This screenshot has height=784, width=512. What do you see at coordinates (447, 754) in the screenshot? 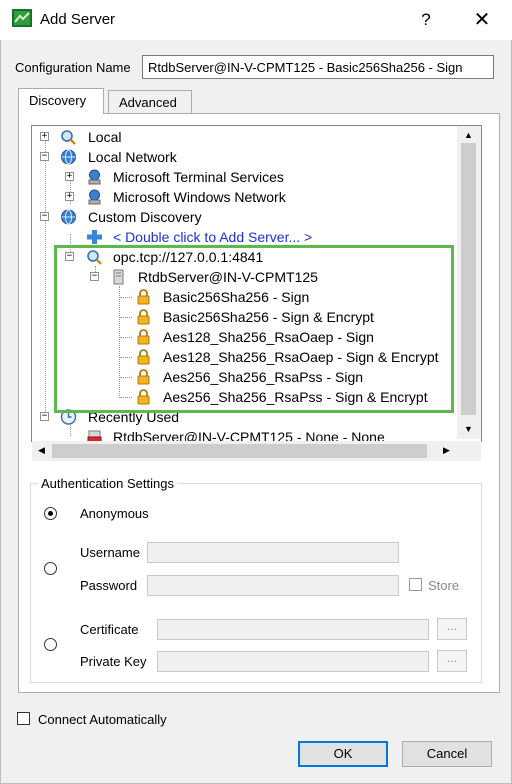
I see `cancel-button: Cancel` at bounding box center [447, 754].